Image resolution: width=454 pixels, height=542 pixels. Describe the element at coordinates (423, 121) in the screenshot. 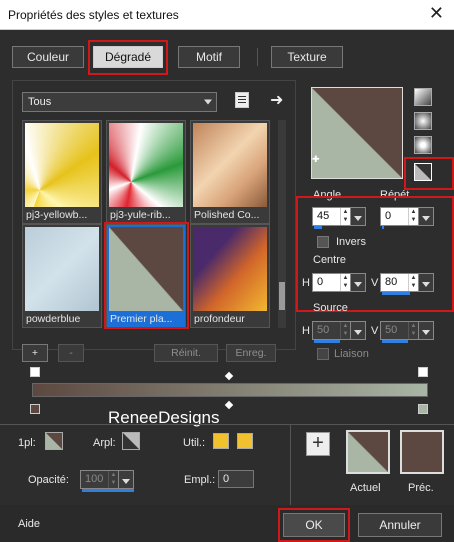

I see `rectangular-style-icon` at that location.